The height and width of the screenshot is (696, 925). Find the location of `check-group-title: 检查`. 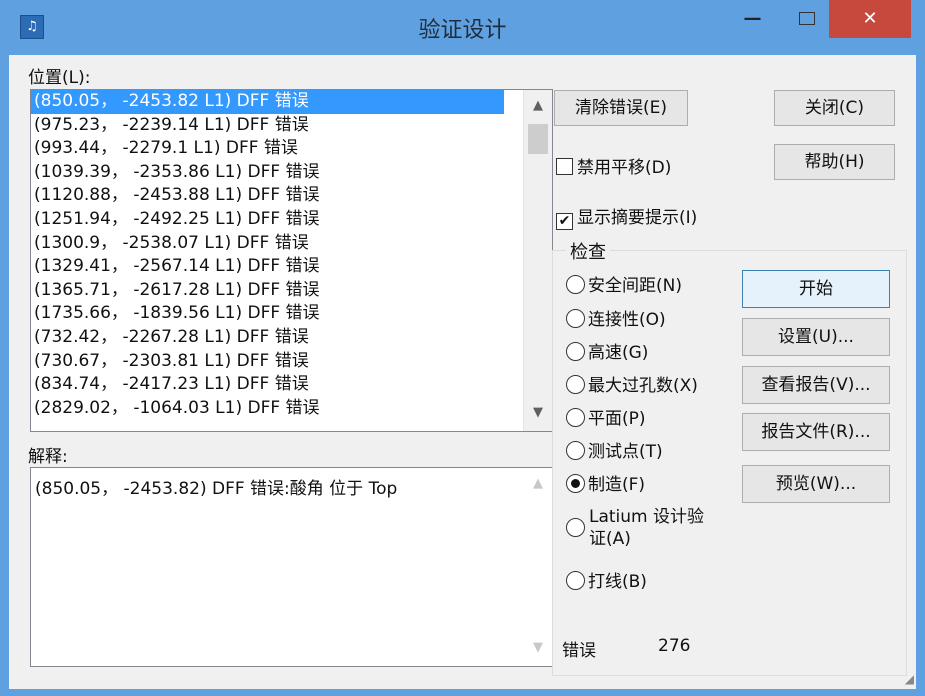

check-group-title: 检查 is located at coordinates (588, 251).